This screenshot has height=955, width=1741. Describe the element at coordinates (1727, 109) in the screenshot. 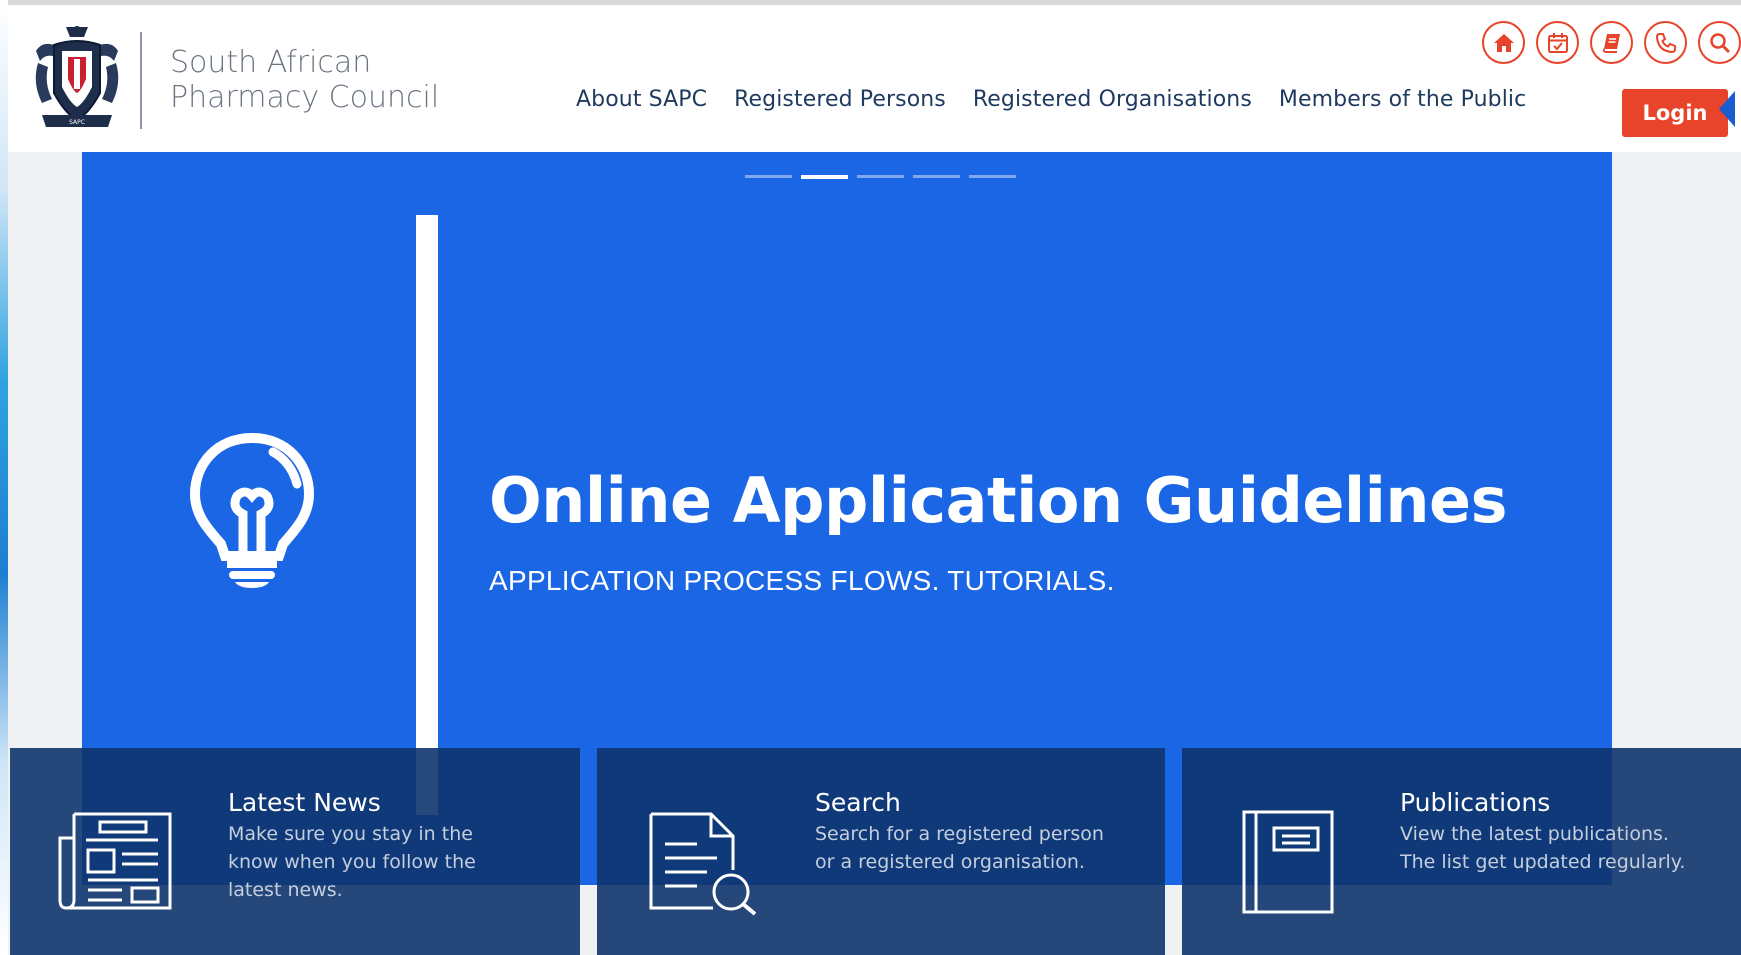

I see `login-arrow-indicator` at that location.